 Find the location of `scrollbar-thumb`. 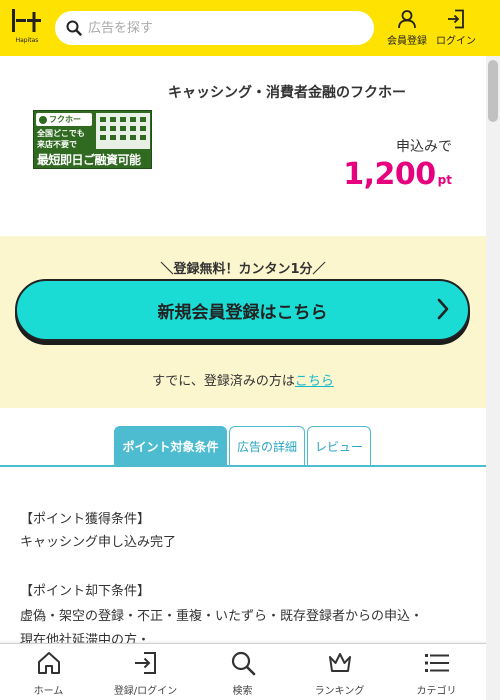

scrollbar-thumb is located at coordinates (493, 91).